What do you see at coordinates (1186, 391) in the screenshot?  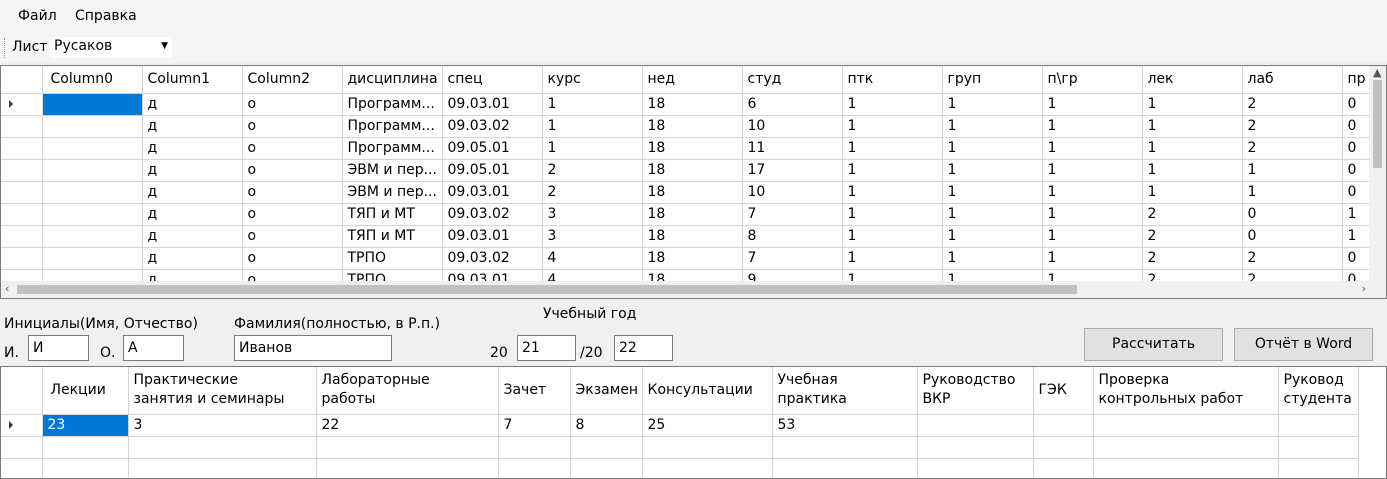 I see `column-header: Проверка контрольных работ` at bounding box center [1186, 391].